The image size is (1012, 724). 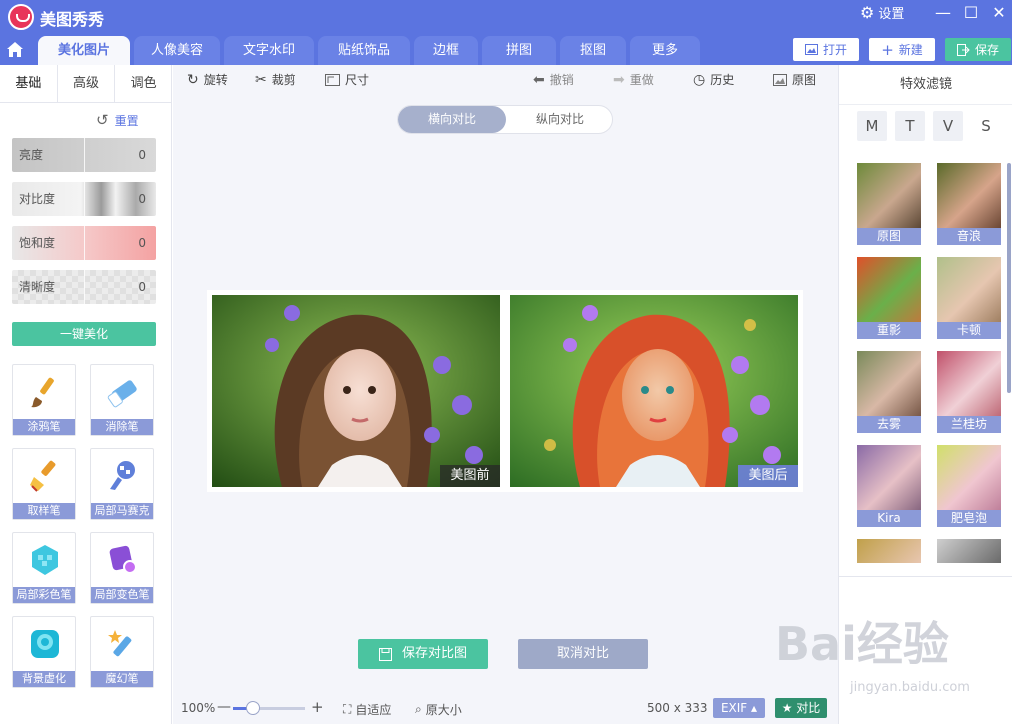 I want to click on zoom-slider-handle, so click(x=253, y=708).